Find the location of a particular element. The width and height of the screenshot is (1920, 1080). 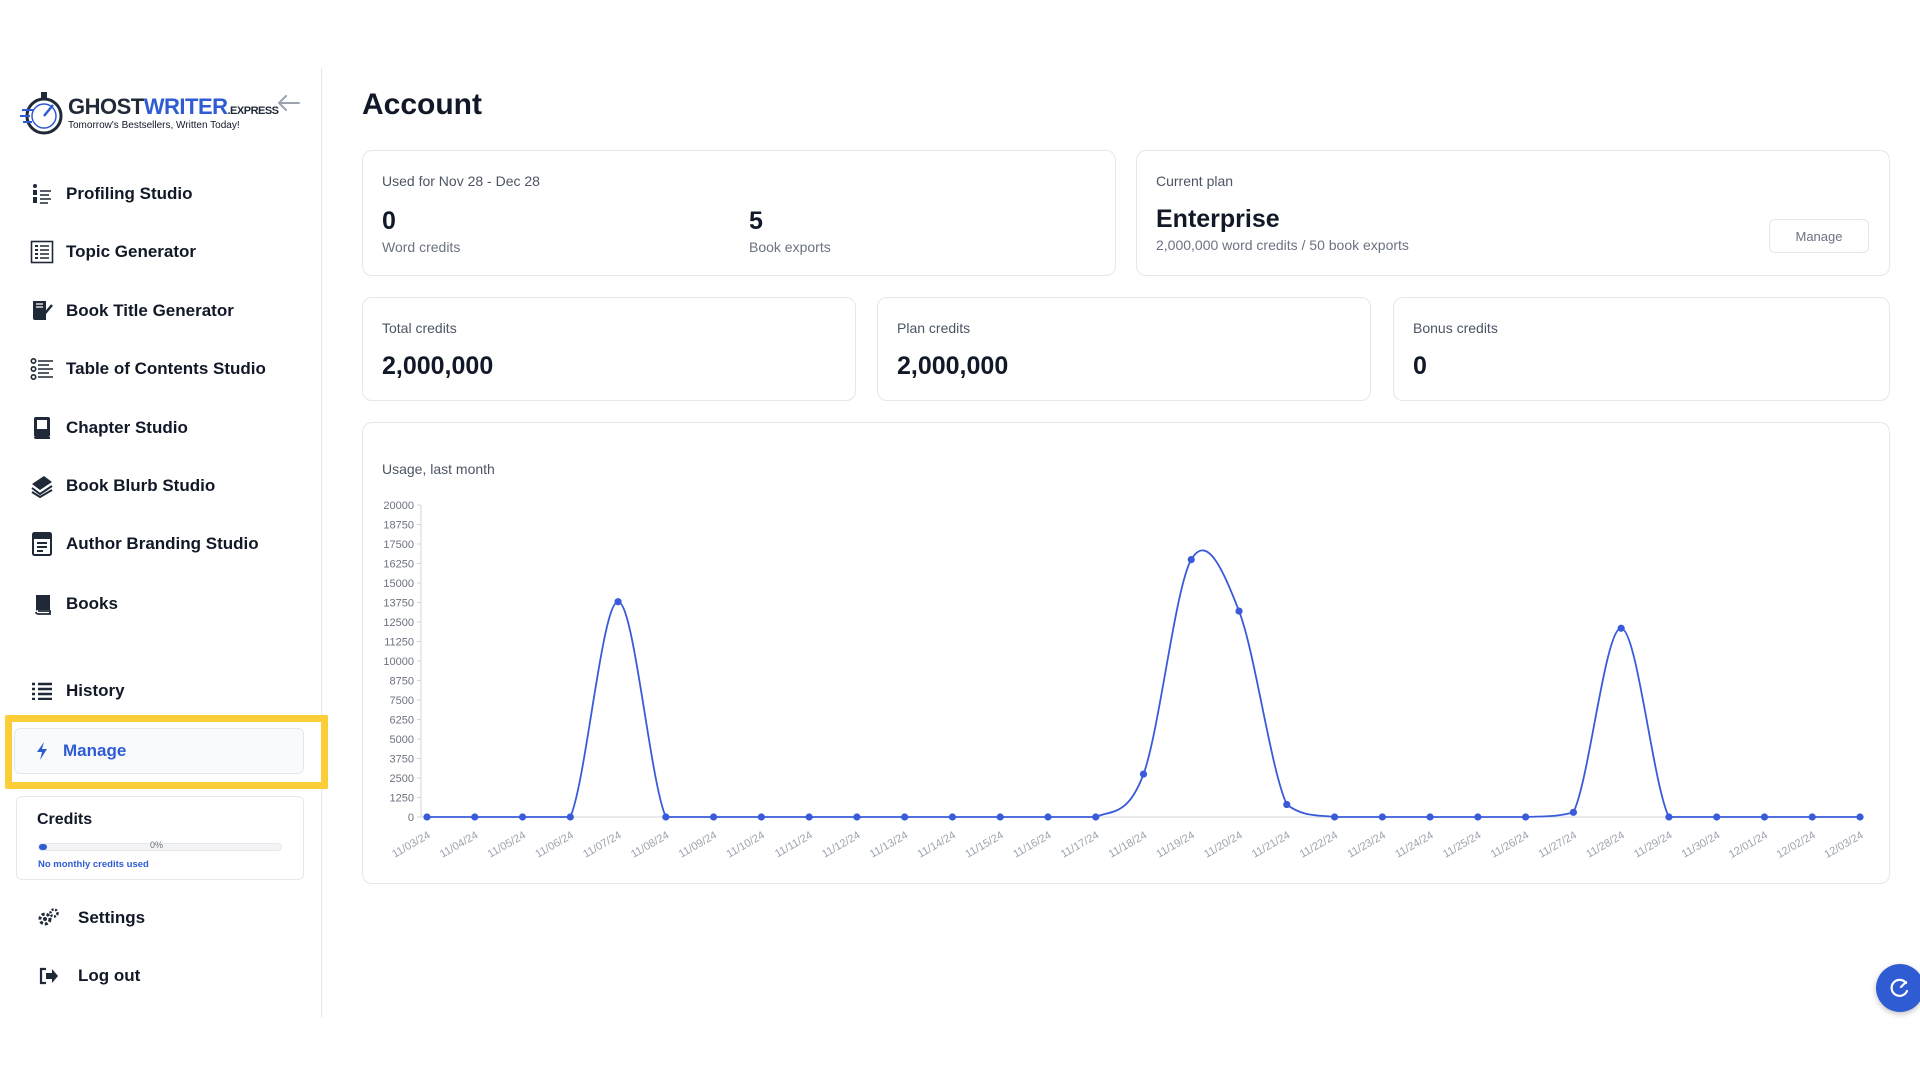

sidebar-item-book-title-generator: Book Title Generator is located at coordinates (132, 311).